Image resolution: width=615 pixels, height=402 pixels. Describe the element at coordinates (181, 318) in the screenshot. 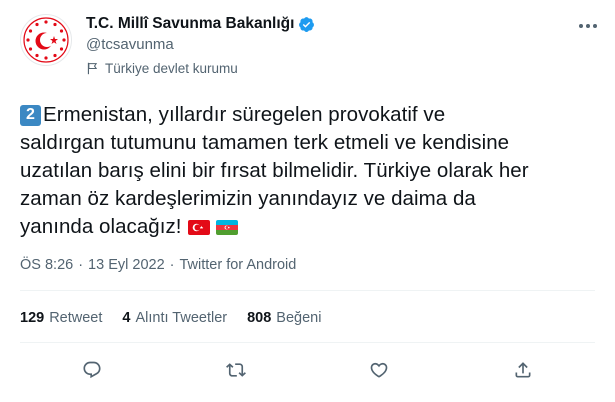

I see `quote-tweets-label: Alıntı Tweetler` at that location.